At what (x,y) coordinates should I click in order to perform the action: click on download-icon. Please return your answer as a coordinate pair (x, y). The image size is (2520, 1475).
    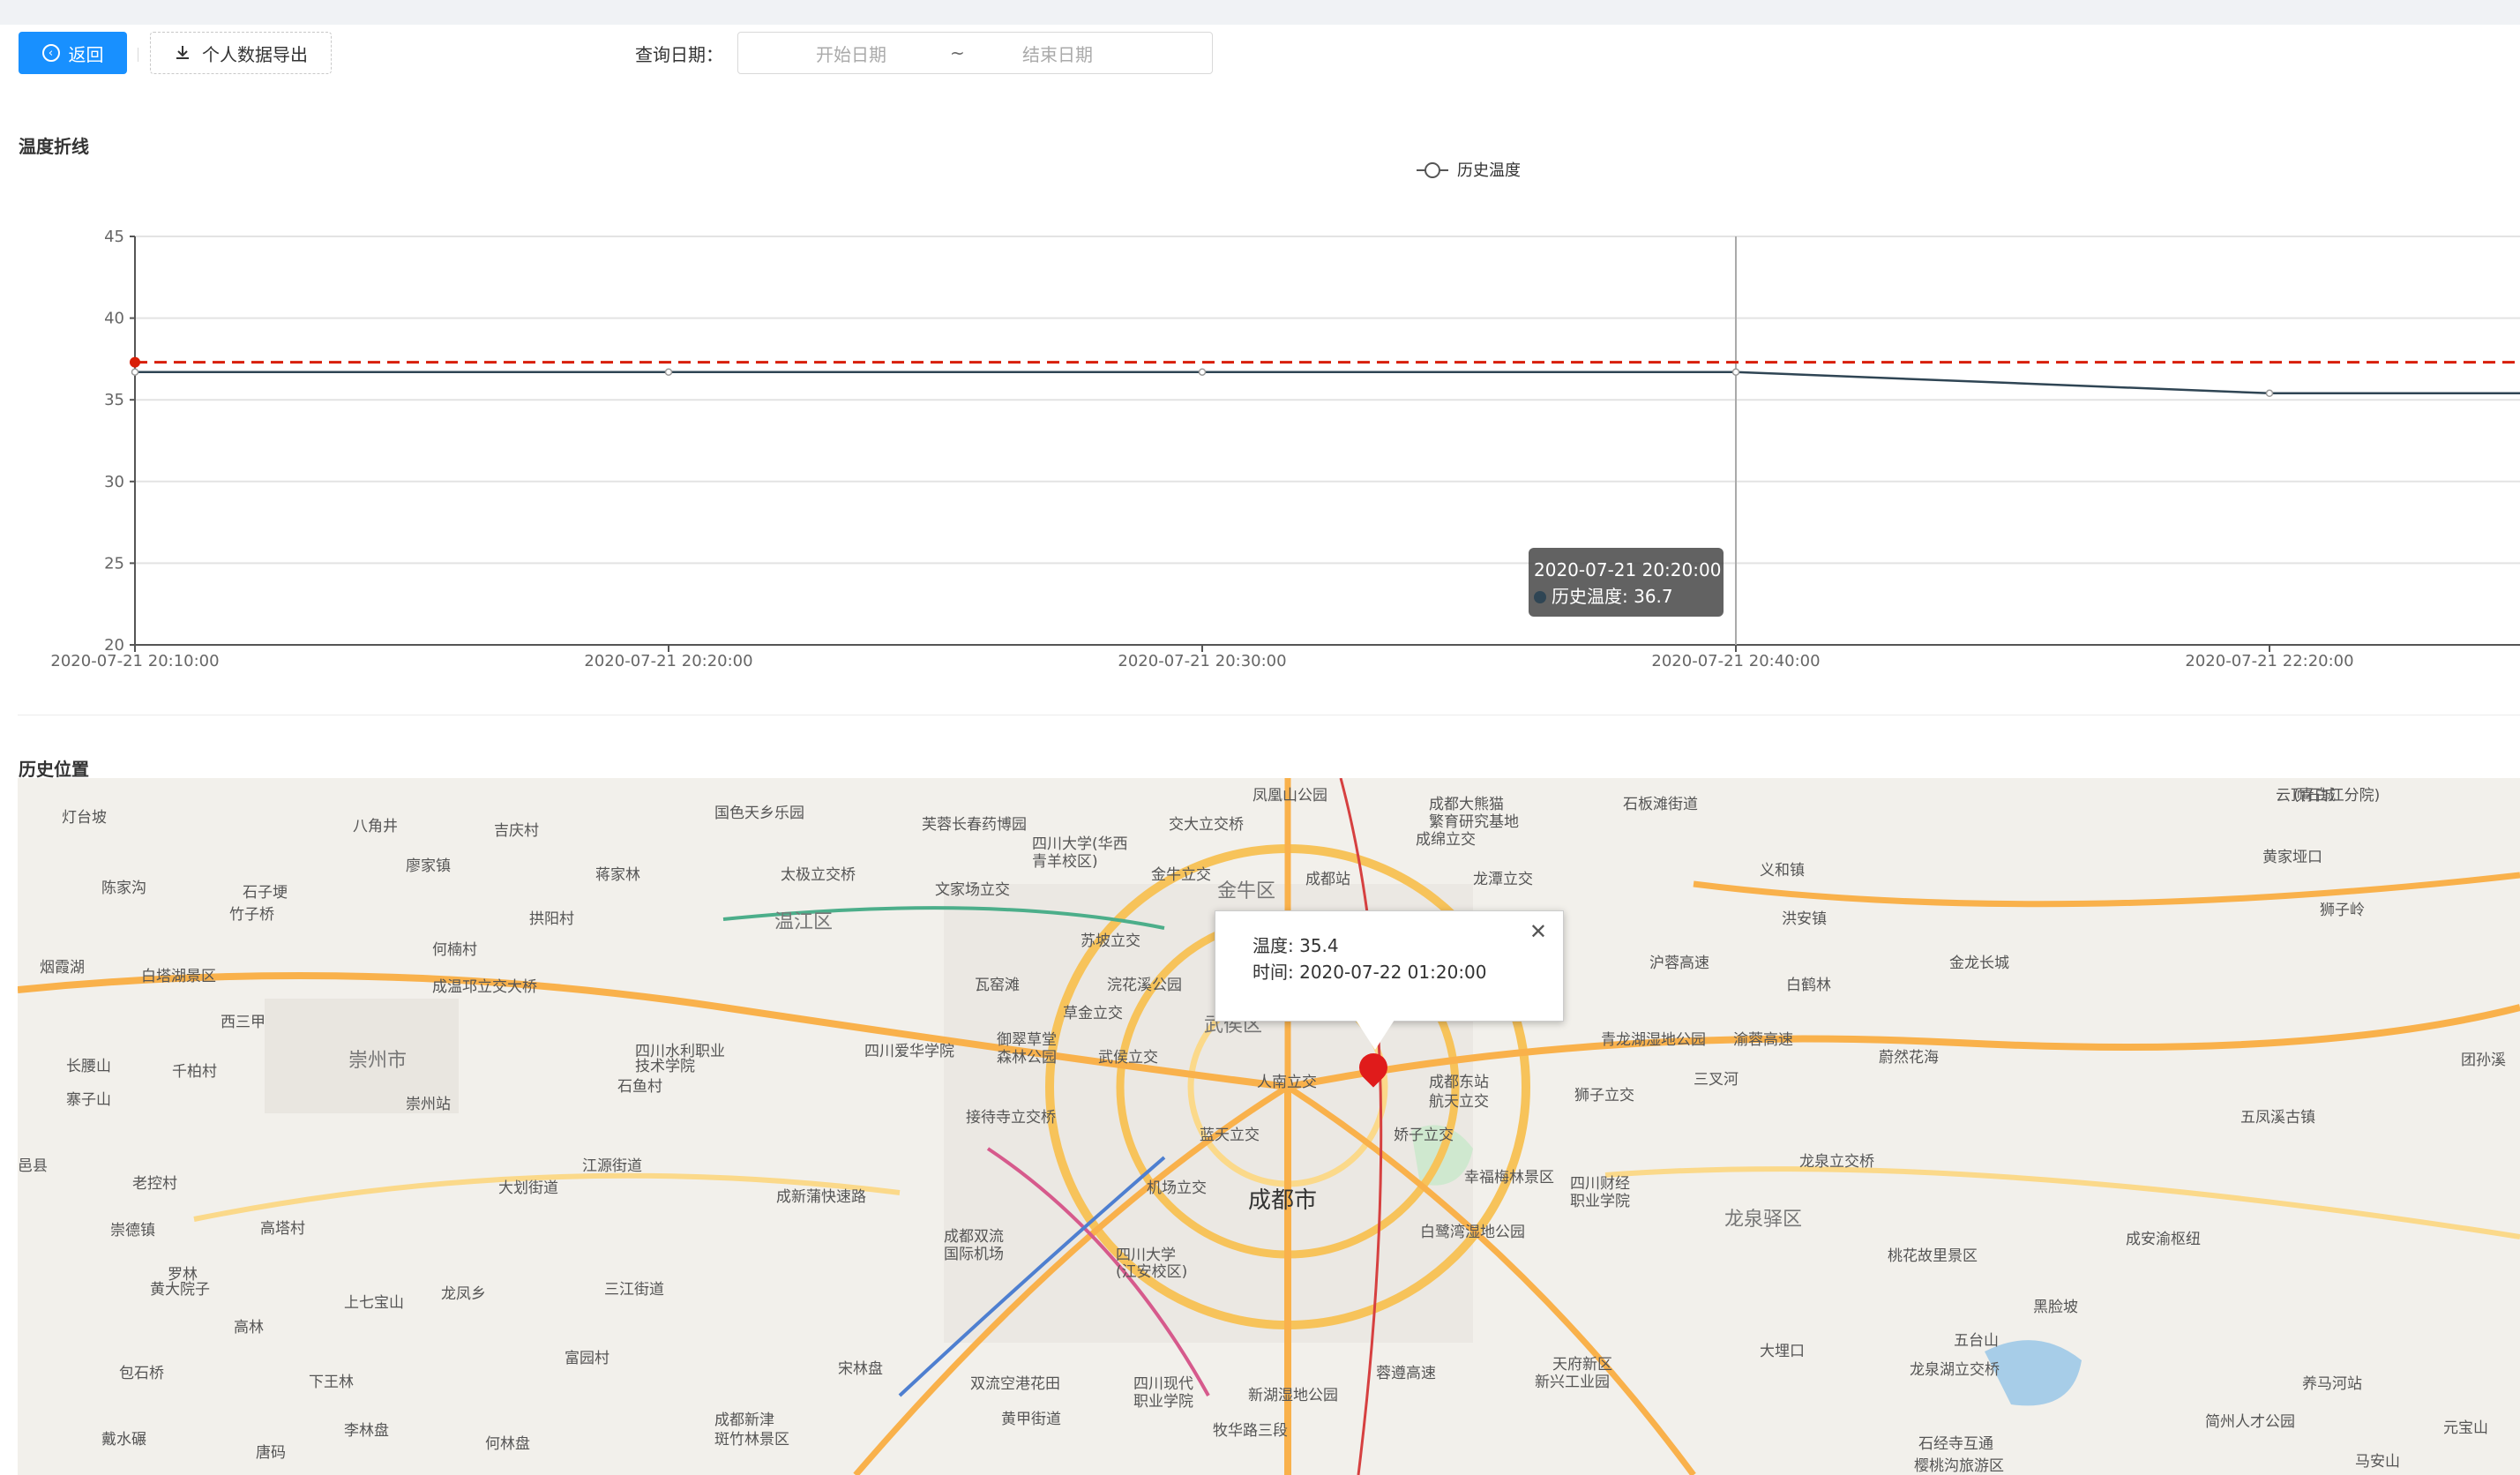
    Looking at the image, I should click on (182, 52).